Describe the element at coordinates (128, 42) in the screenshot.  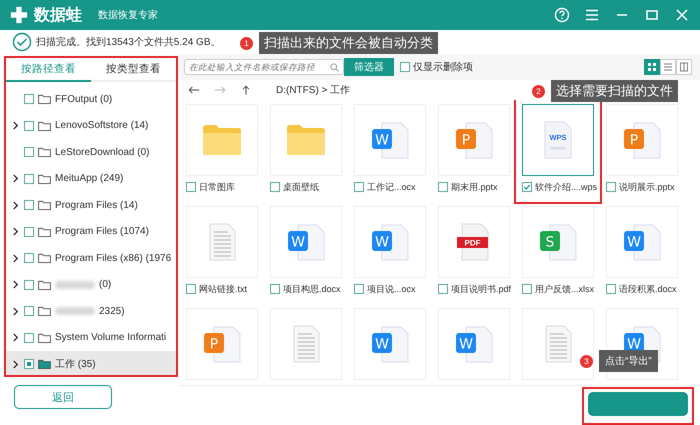
I see `scan-status-text: 扫描完成。找到13543个文件共5.24 GB。` at that location.